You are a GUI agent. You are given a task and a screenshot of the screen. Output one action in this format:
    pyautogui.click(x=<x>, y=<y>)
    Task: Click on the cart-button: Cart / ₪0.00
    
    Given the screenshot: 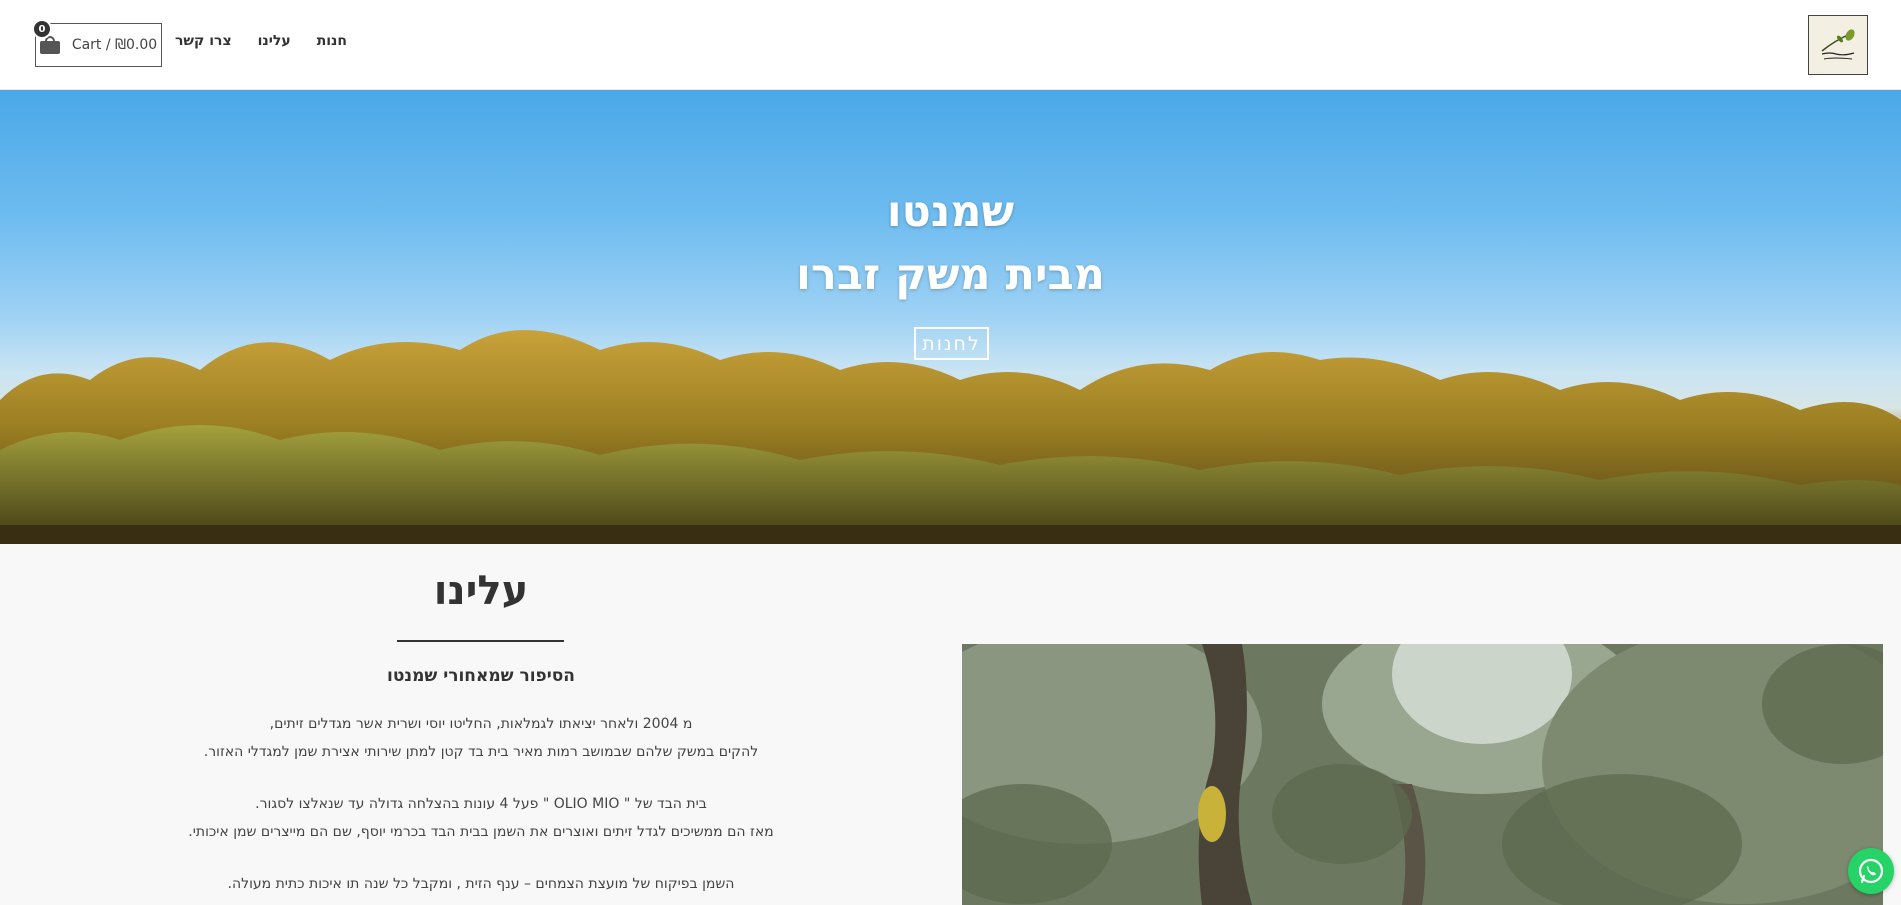 What is the action you would take?
    pyautogui.click(x=98, y=45)
    